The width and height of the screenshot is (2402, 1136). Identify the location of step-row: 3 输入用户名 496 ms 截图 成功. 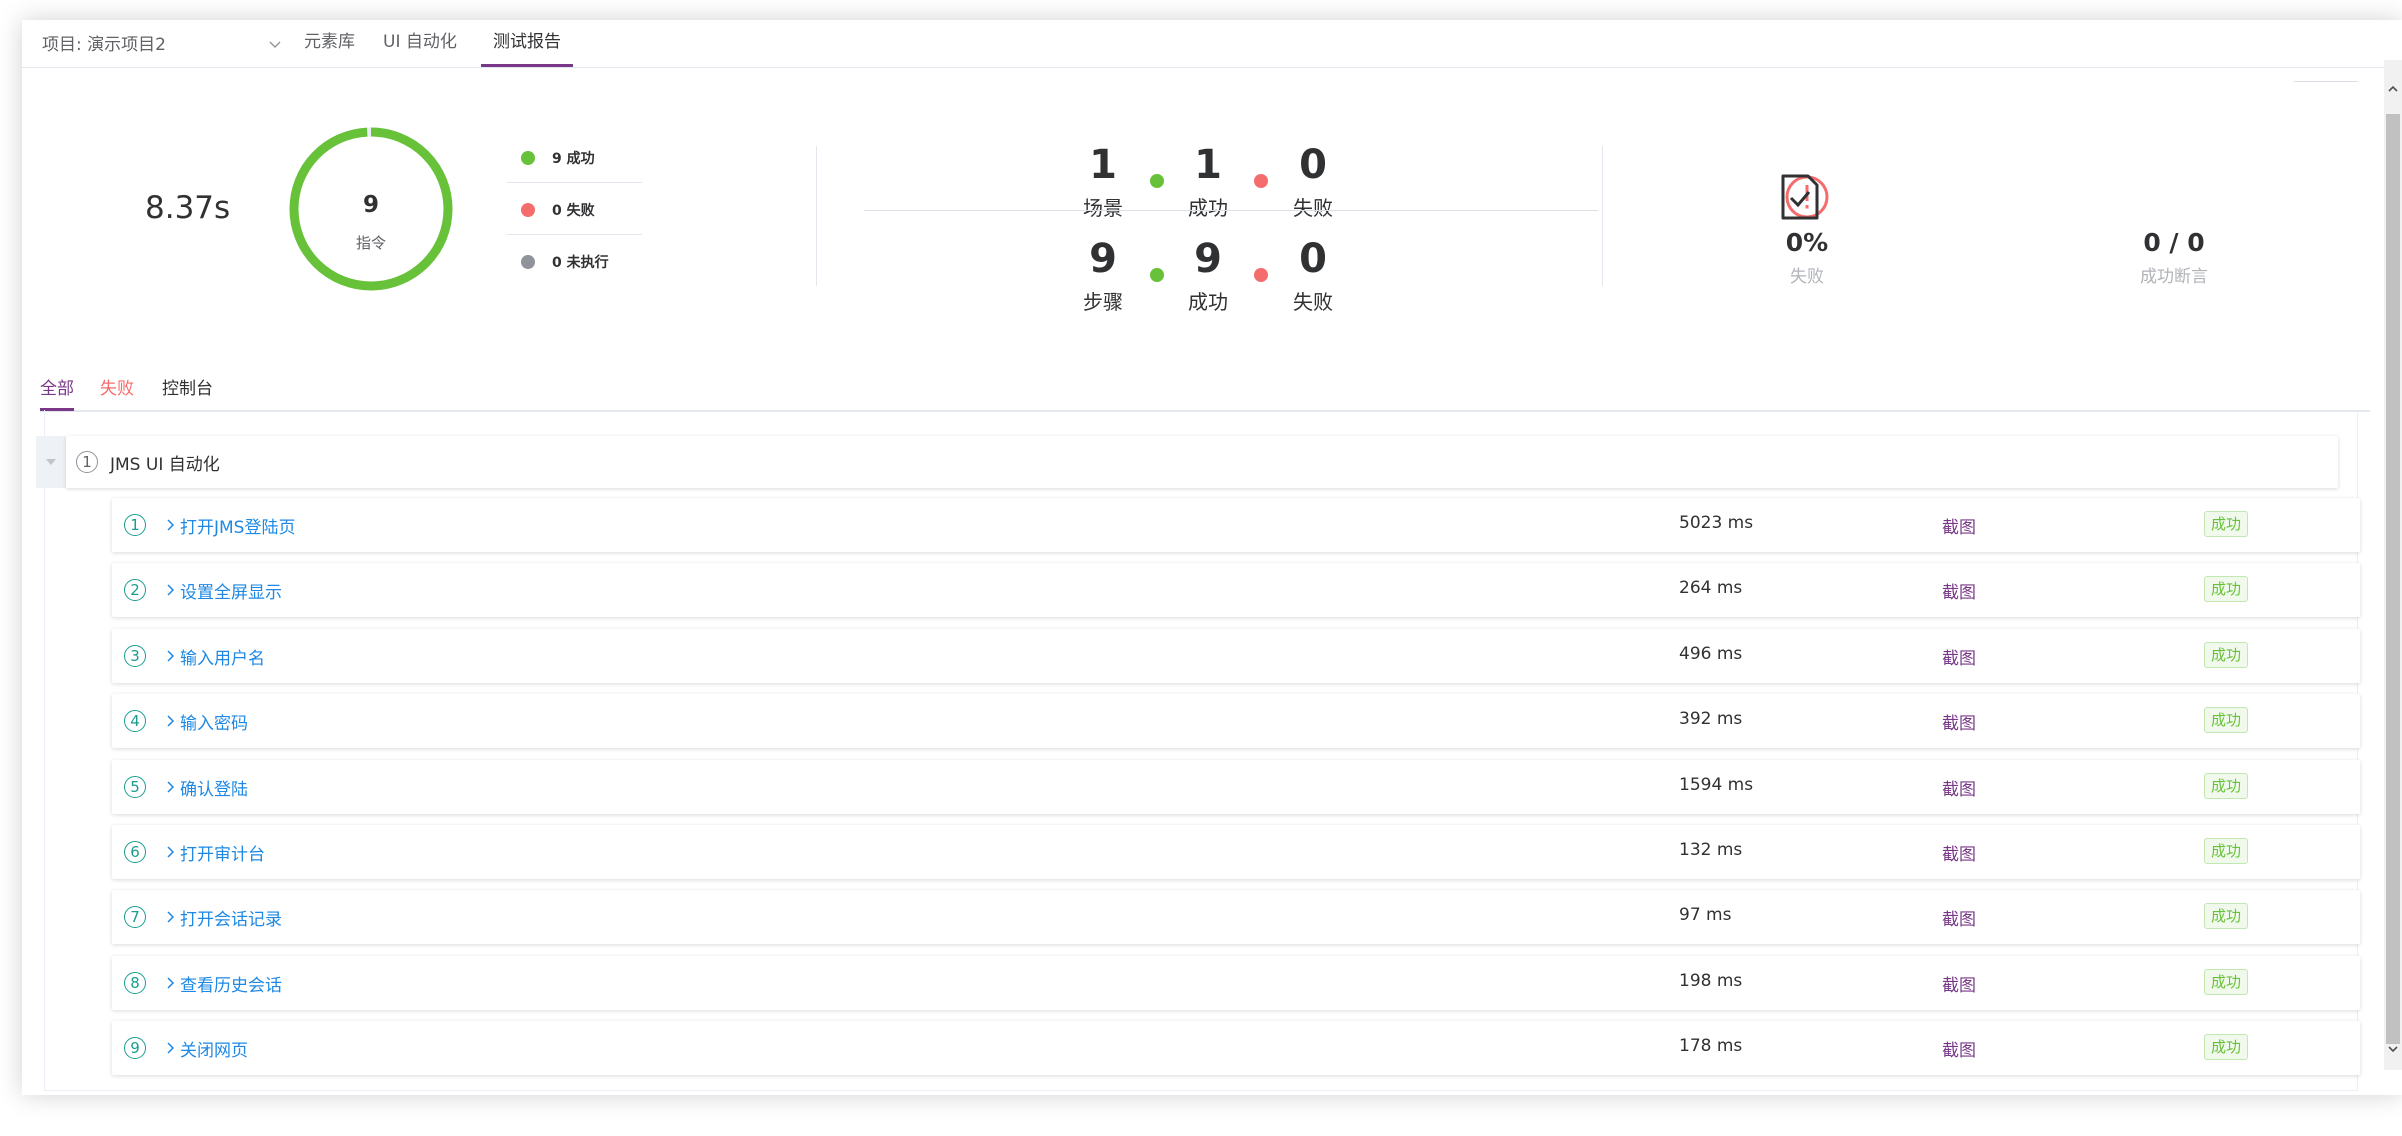
(1236, 655).